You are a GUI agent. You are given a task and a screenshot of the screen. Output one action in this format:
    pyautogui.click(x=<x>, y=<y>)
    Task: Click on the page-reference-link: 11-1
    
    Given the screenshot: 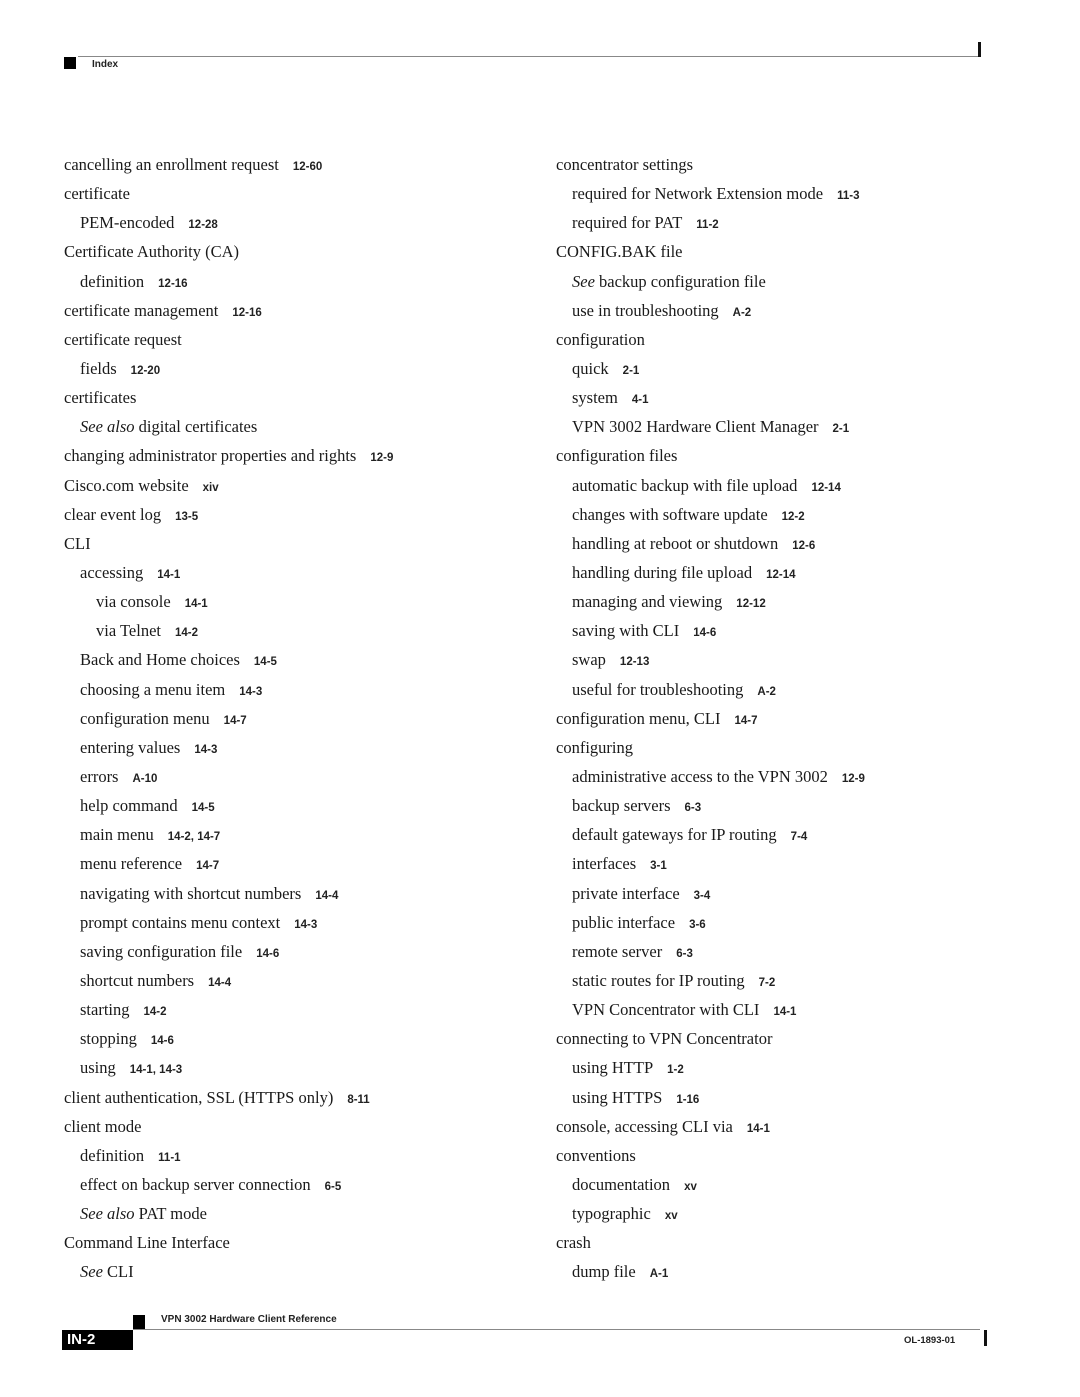 What is the action you would take?
    pyautogui.click(x=169, y=1158)
    